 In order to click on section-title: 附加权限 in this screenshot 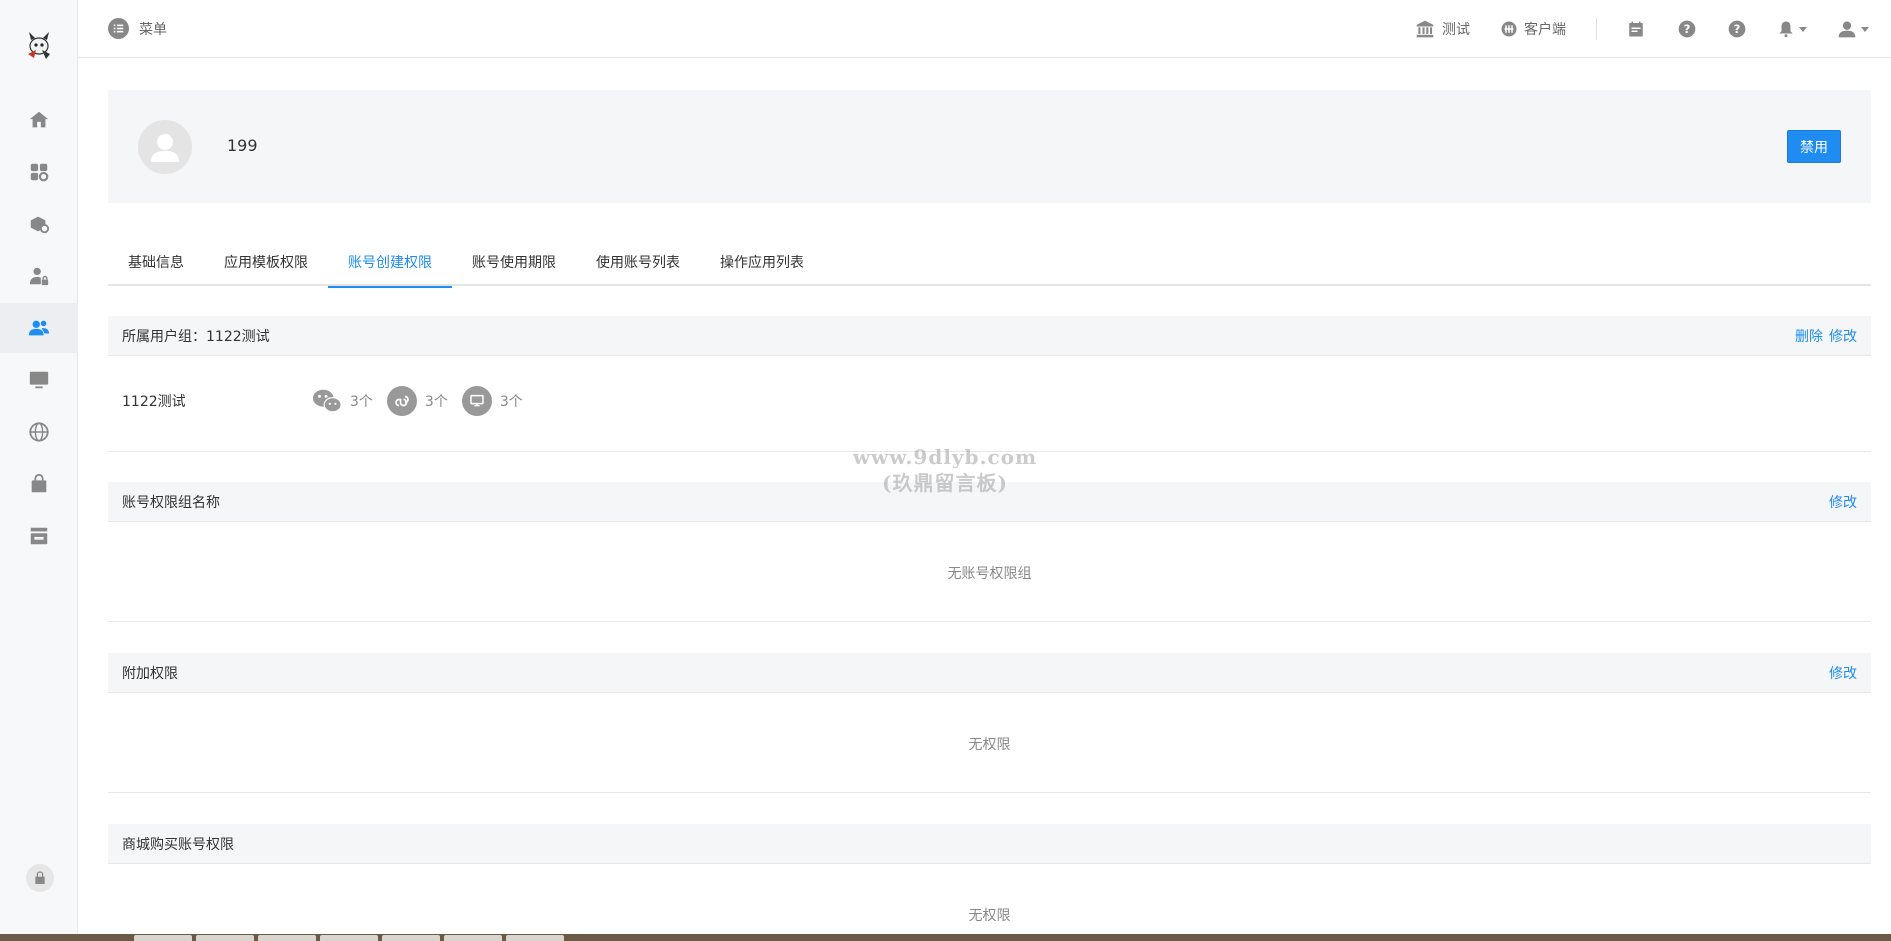, I will do `click(150, 673)`.